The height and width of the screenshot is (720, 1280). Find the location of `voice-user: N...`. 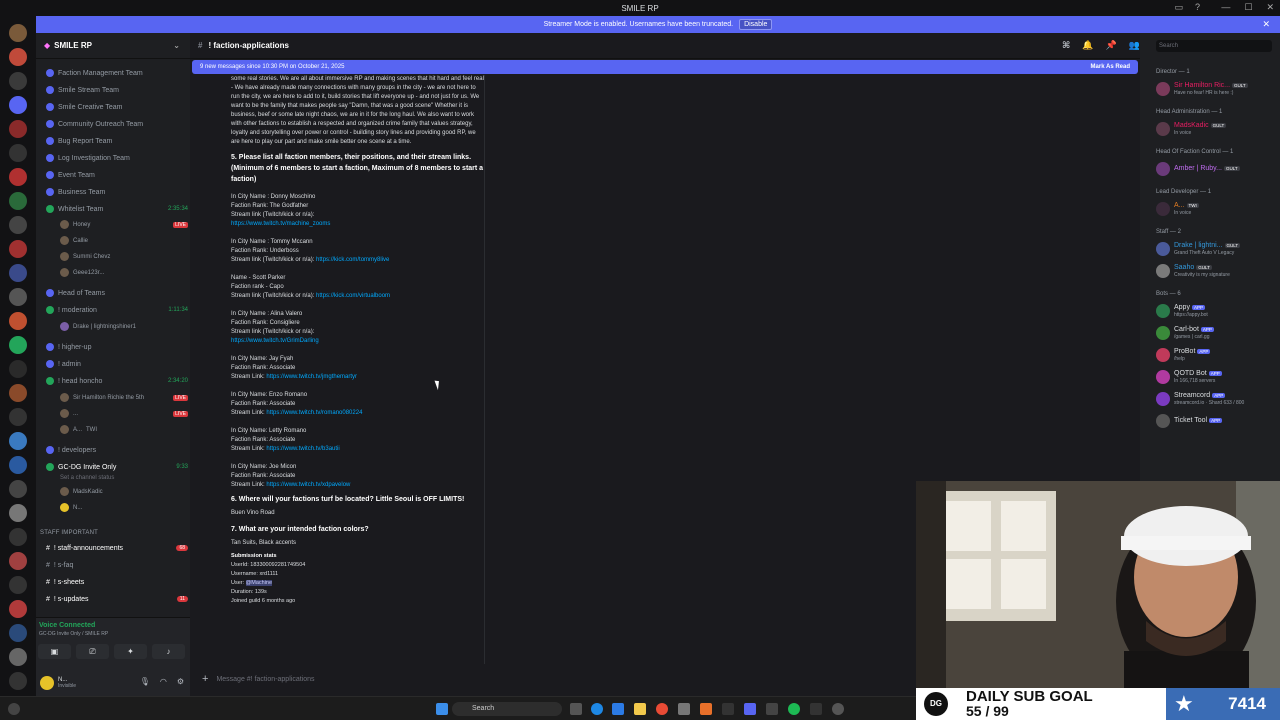

voice-user: N... is located at coordinates (124, 507).